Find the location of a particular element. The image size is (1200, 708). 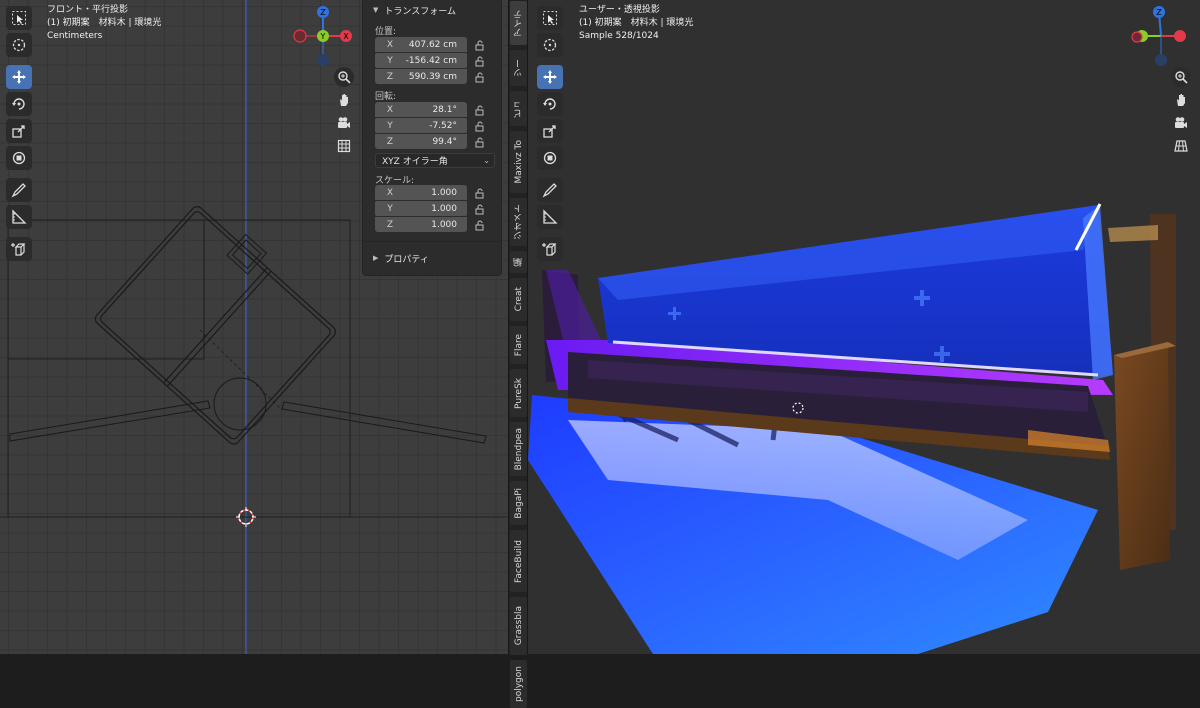

sidebar-tab-label: Flare is located at coordinates (518, 345).